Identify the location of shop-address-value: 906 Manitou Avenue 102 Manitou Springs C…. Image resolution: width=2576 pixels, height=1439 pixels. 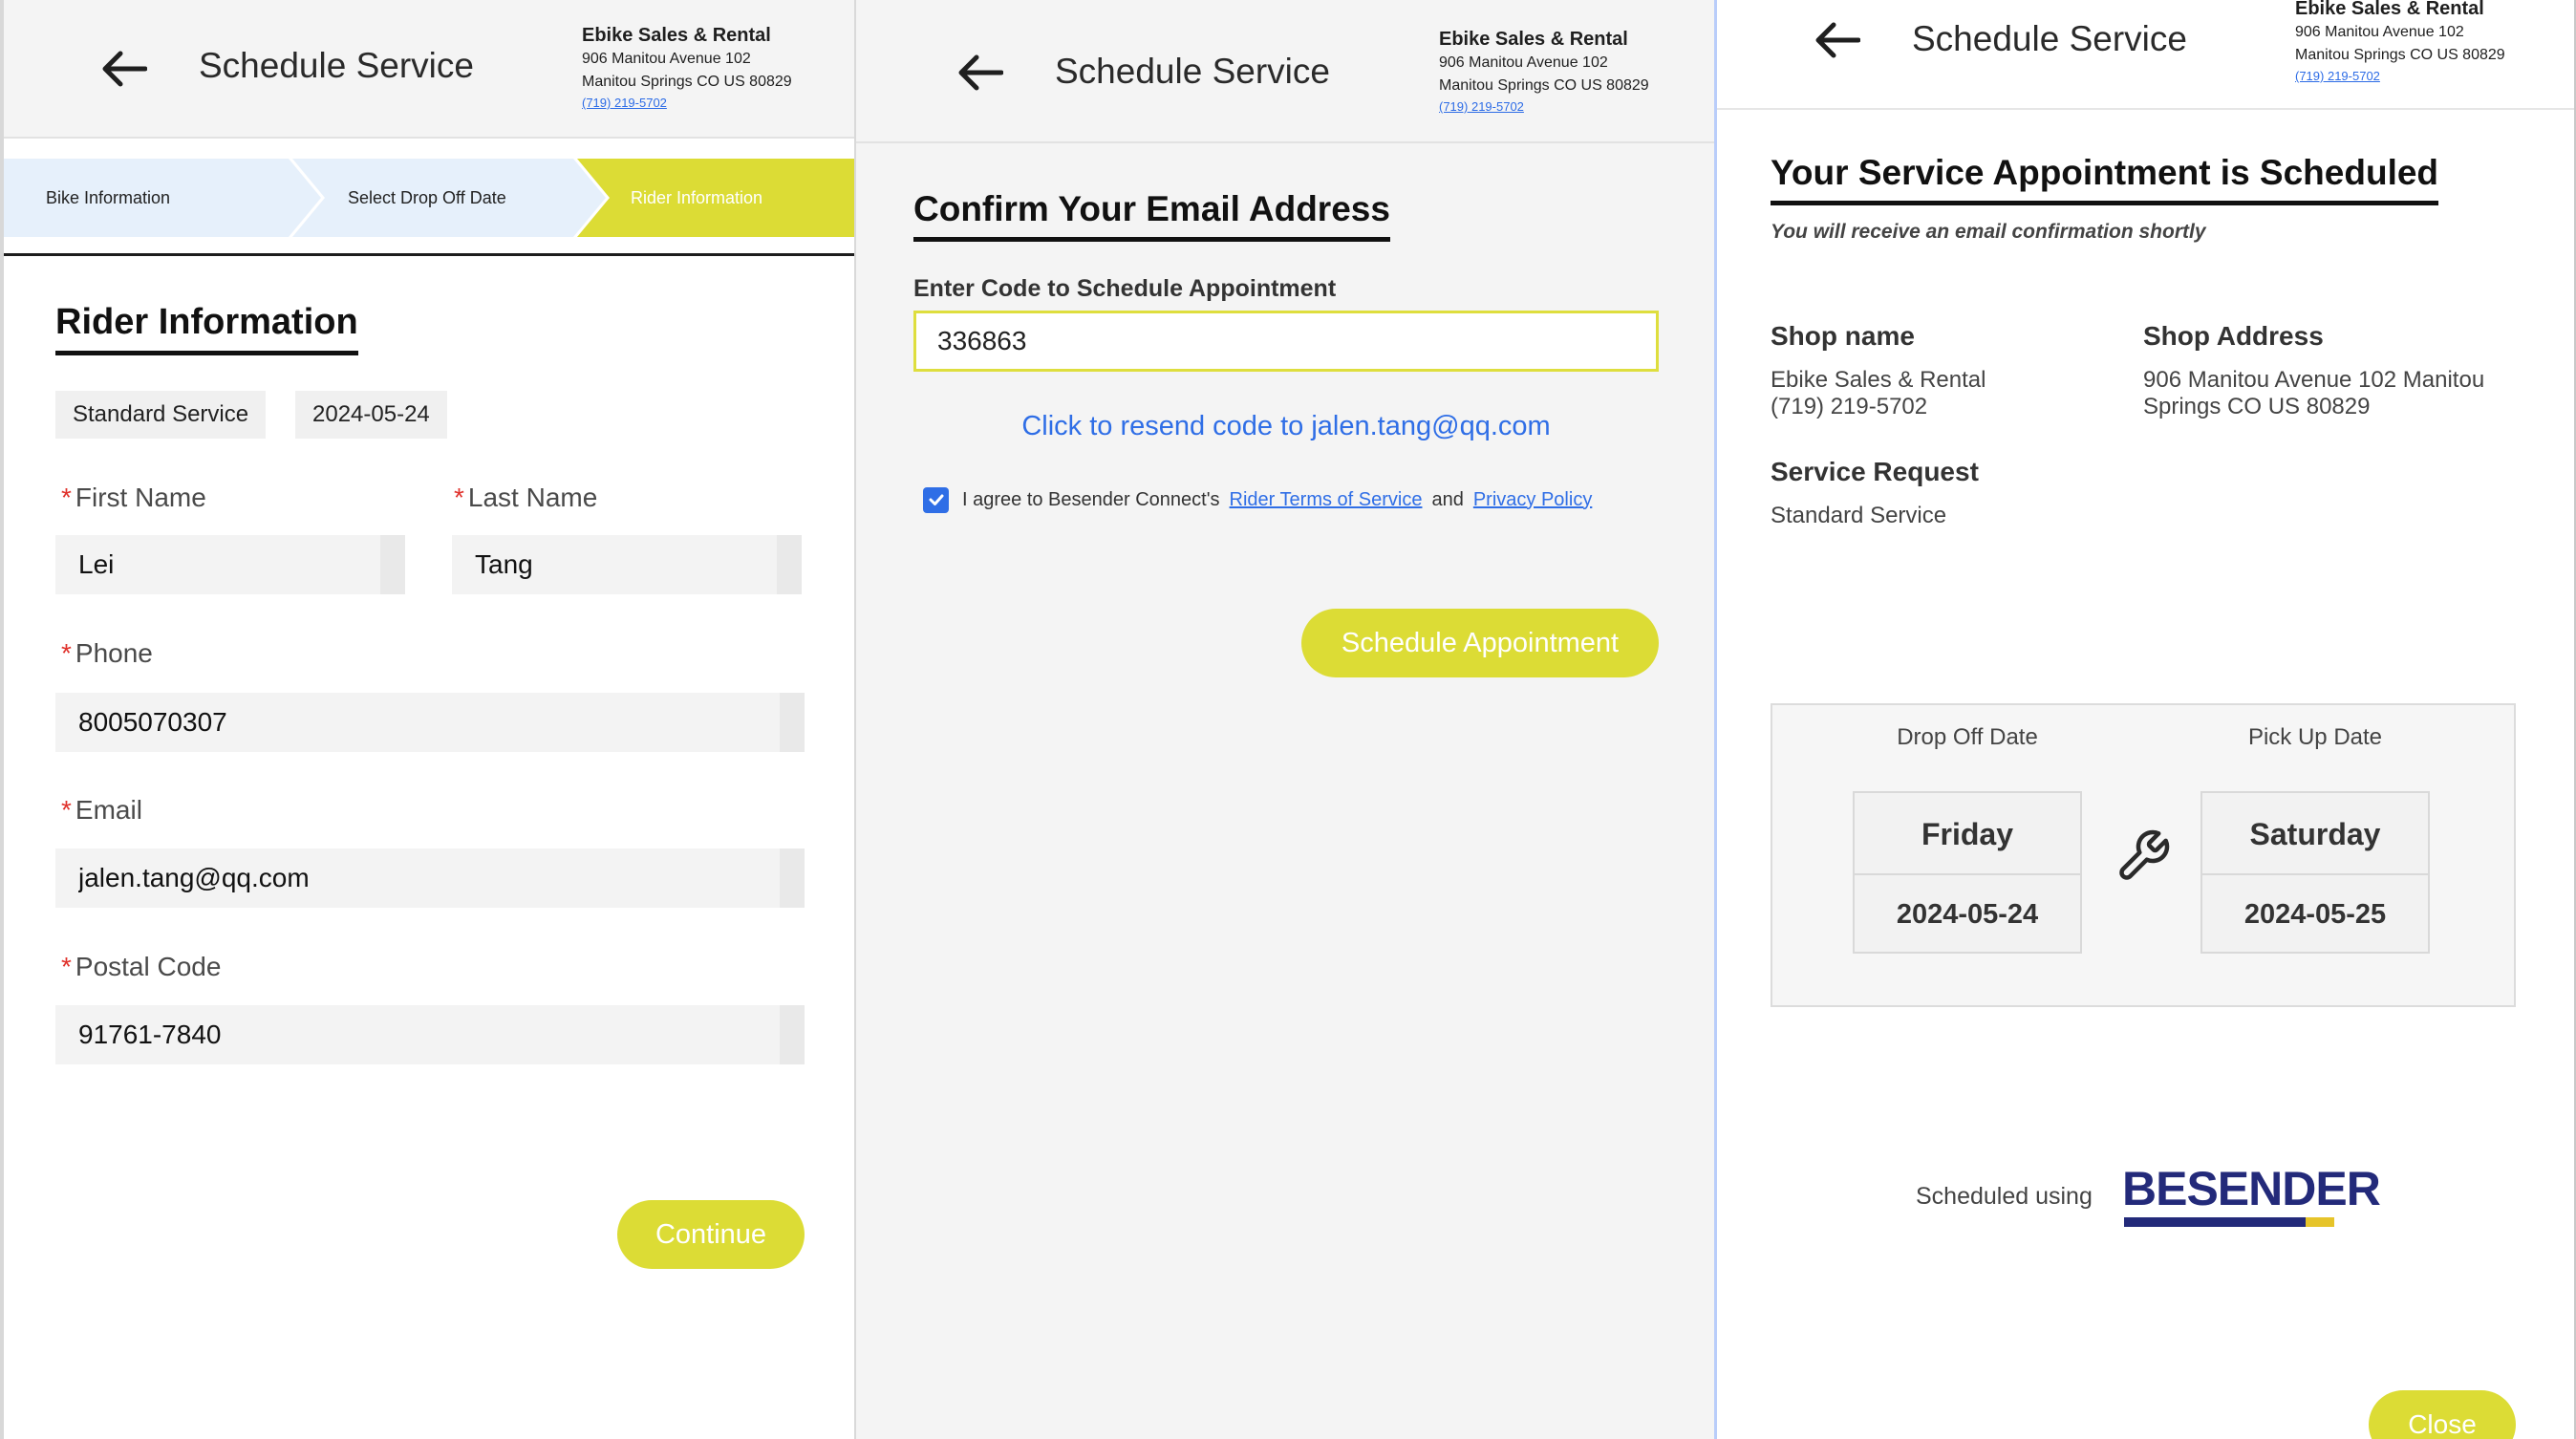
(2314, 393).